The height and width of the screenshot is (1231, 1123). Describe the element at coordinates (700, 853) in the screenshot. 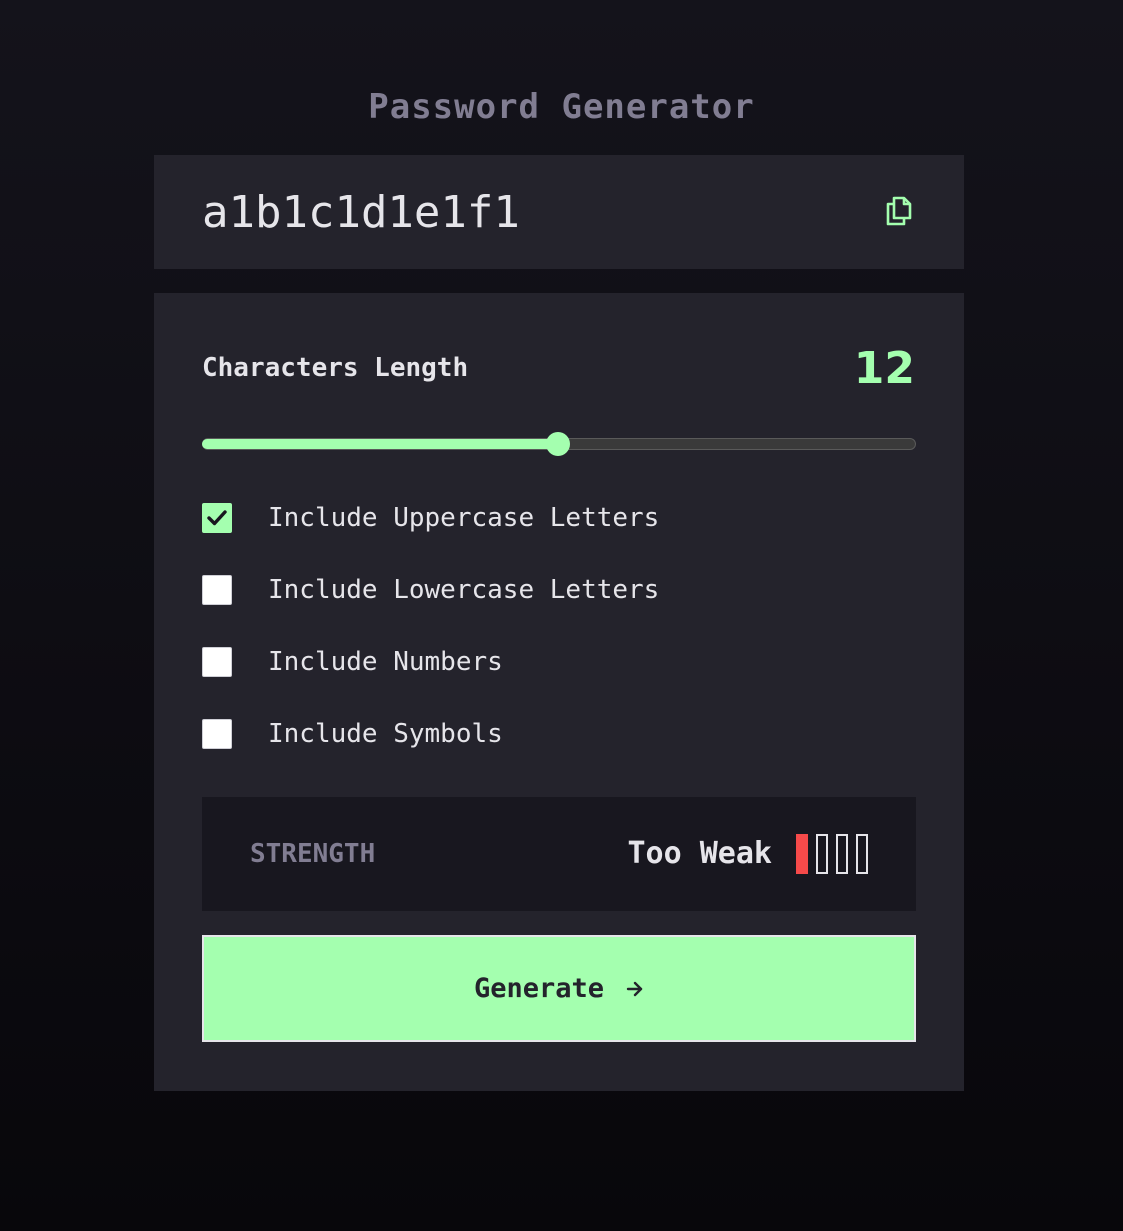

I see `strength-value: Too Weak` at that location.